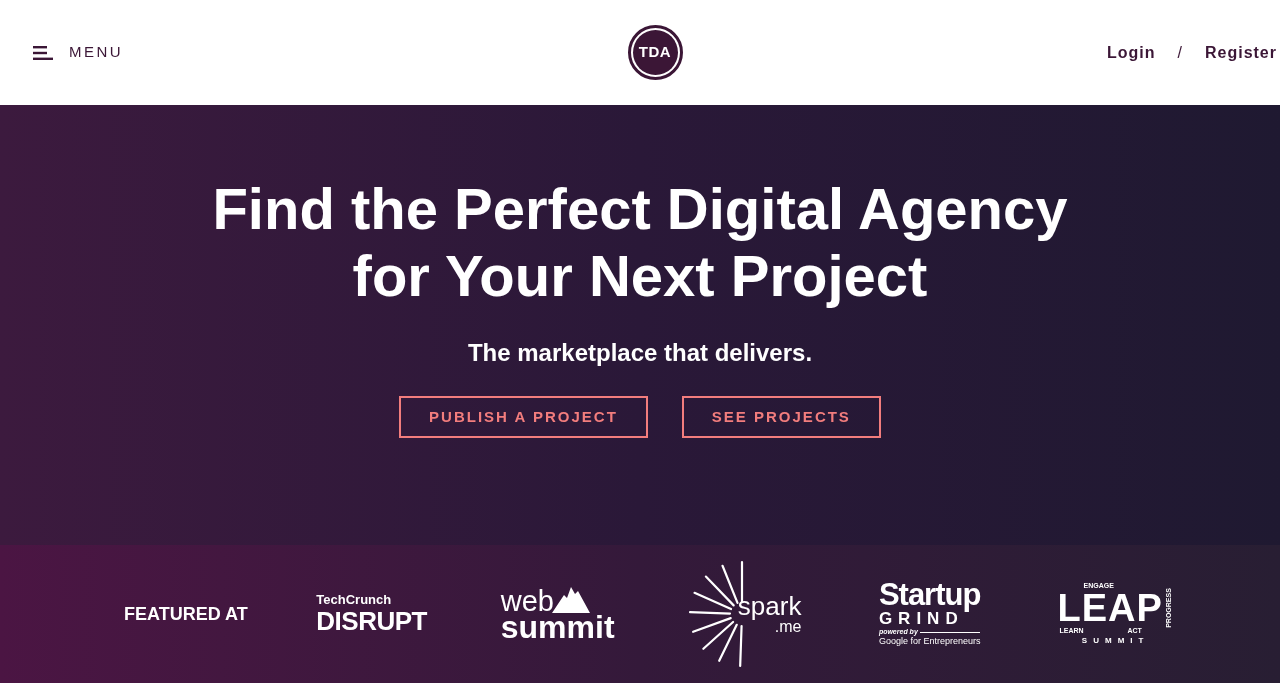 The image size is (1280, 683). Describe the element at coordinates (640, 353) in the screenshot. I see `hero-subtitle: The marketplace that delivers.` at that location.